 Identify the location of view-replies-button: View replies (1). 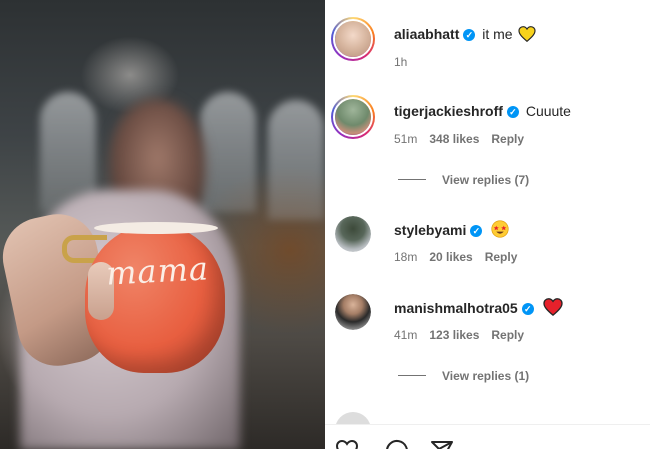
(463, 376).